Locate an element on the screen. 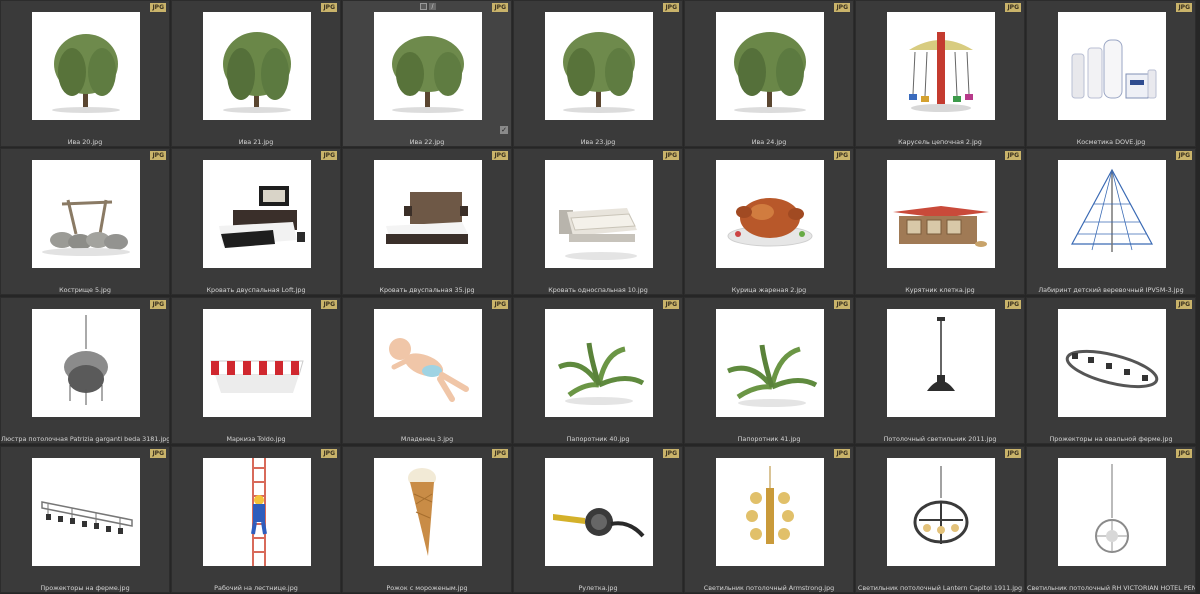 This screenshot has height=594, width=1200. thumbnail-caption: Ива 21.jpg is located at coordinates (256, 142).